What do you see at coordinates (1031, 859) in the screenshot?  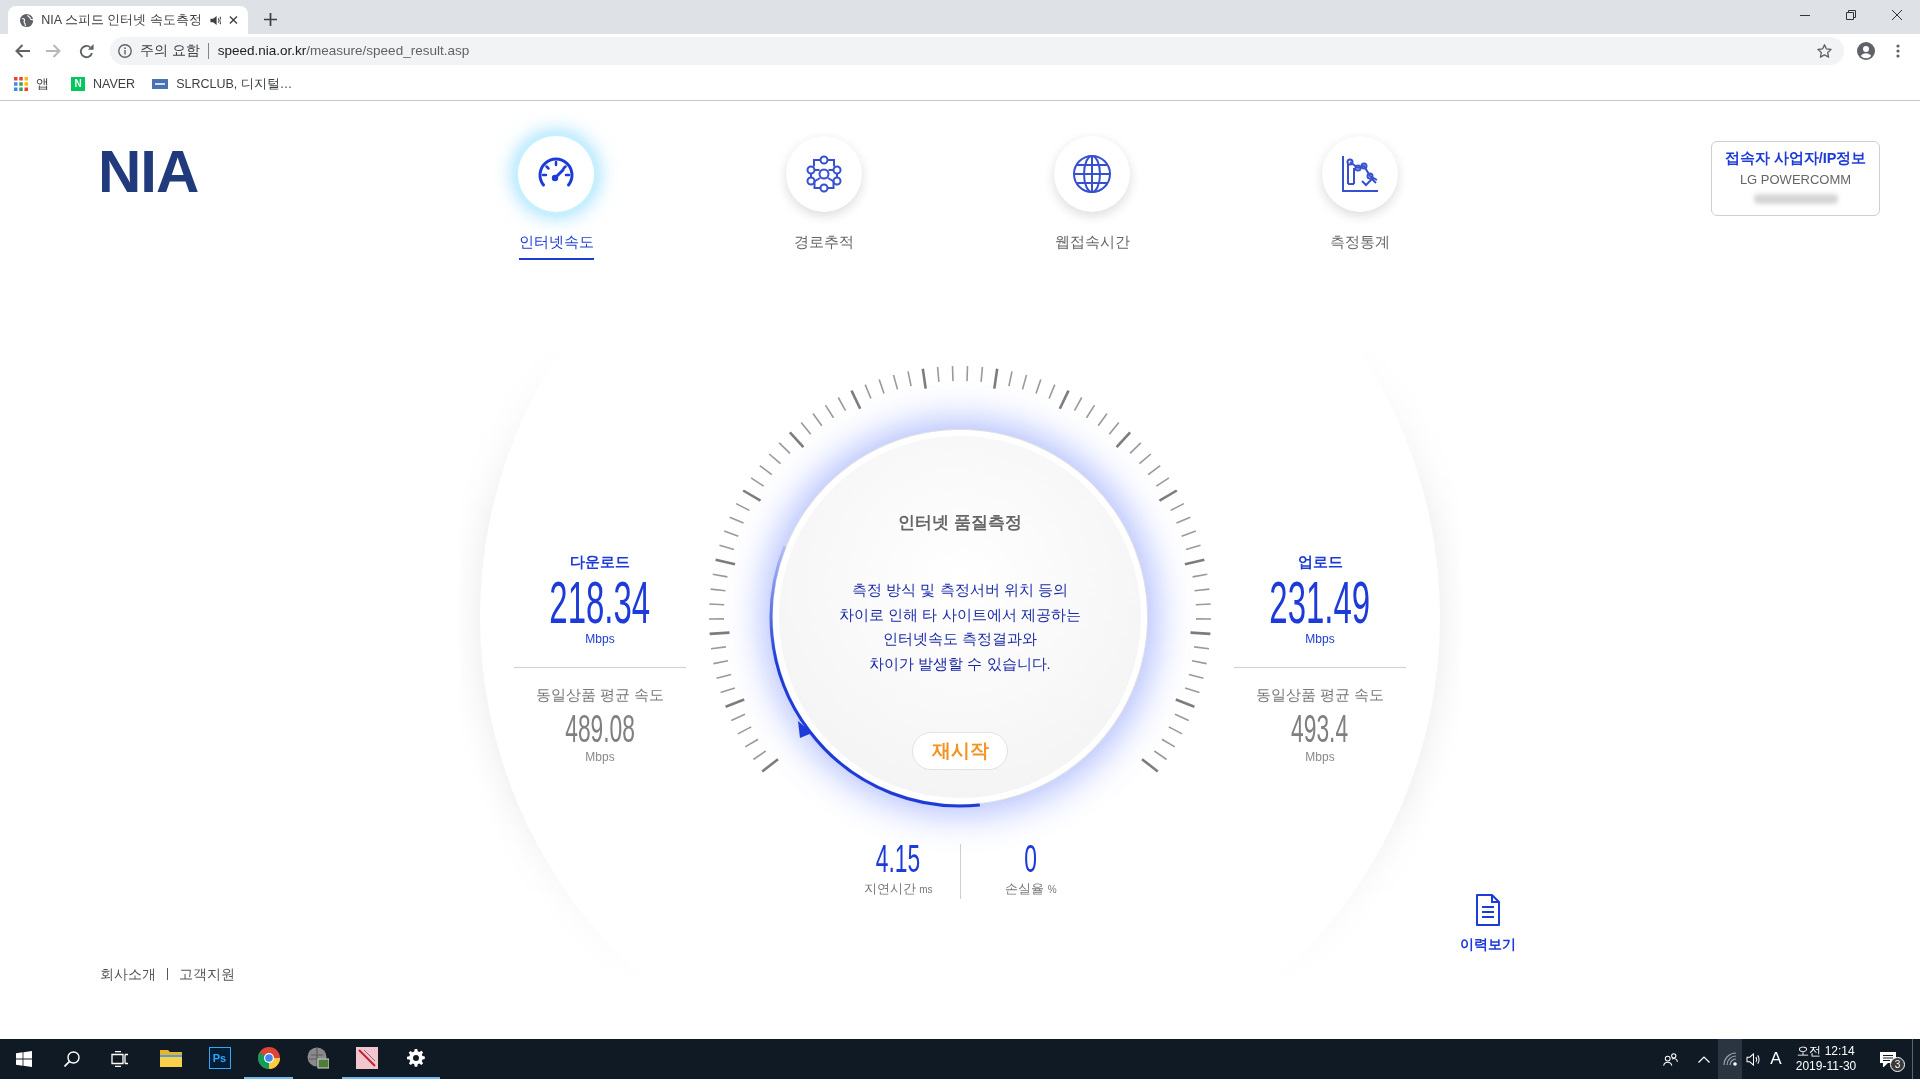 I see `stat-value: 0` at bounding box center [1031, 859].